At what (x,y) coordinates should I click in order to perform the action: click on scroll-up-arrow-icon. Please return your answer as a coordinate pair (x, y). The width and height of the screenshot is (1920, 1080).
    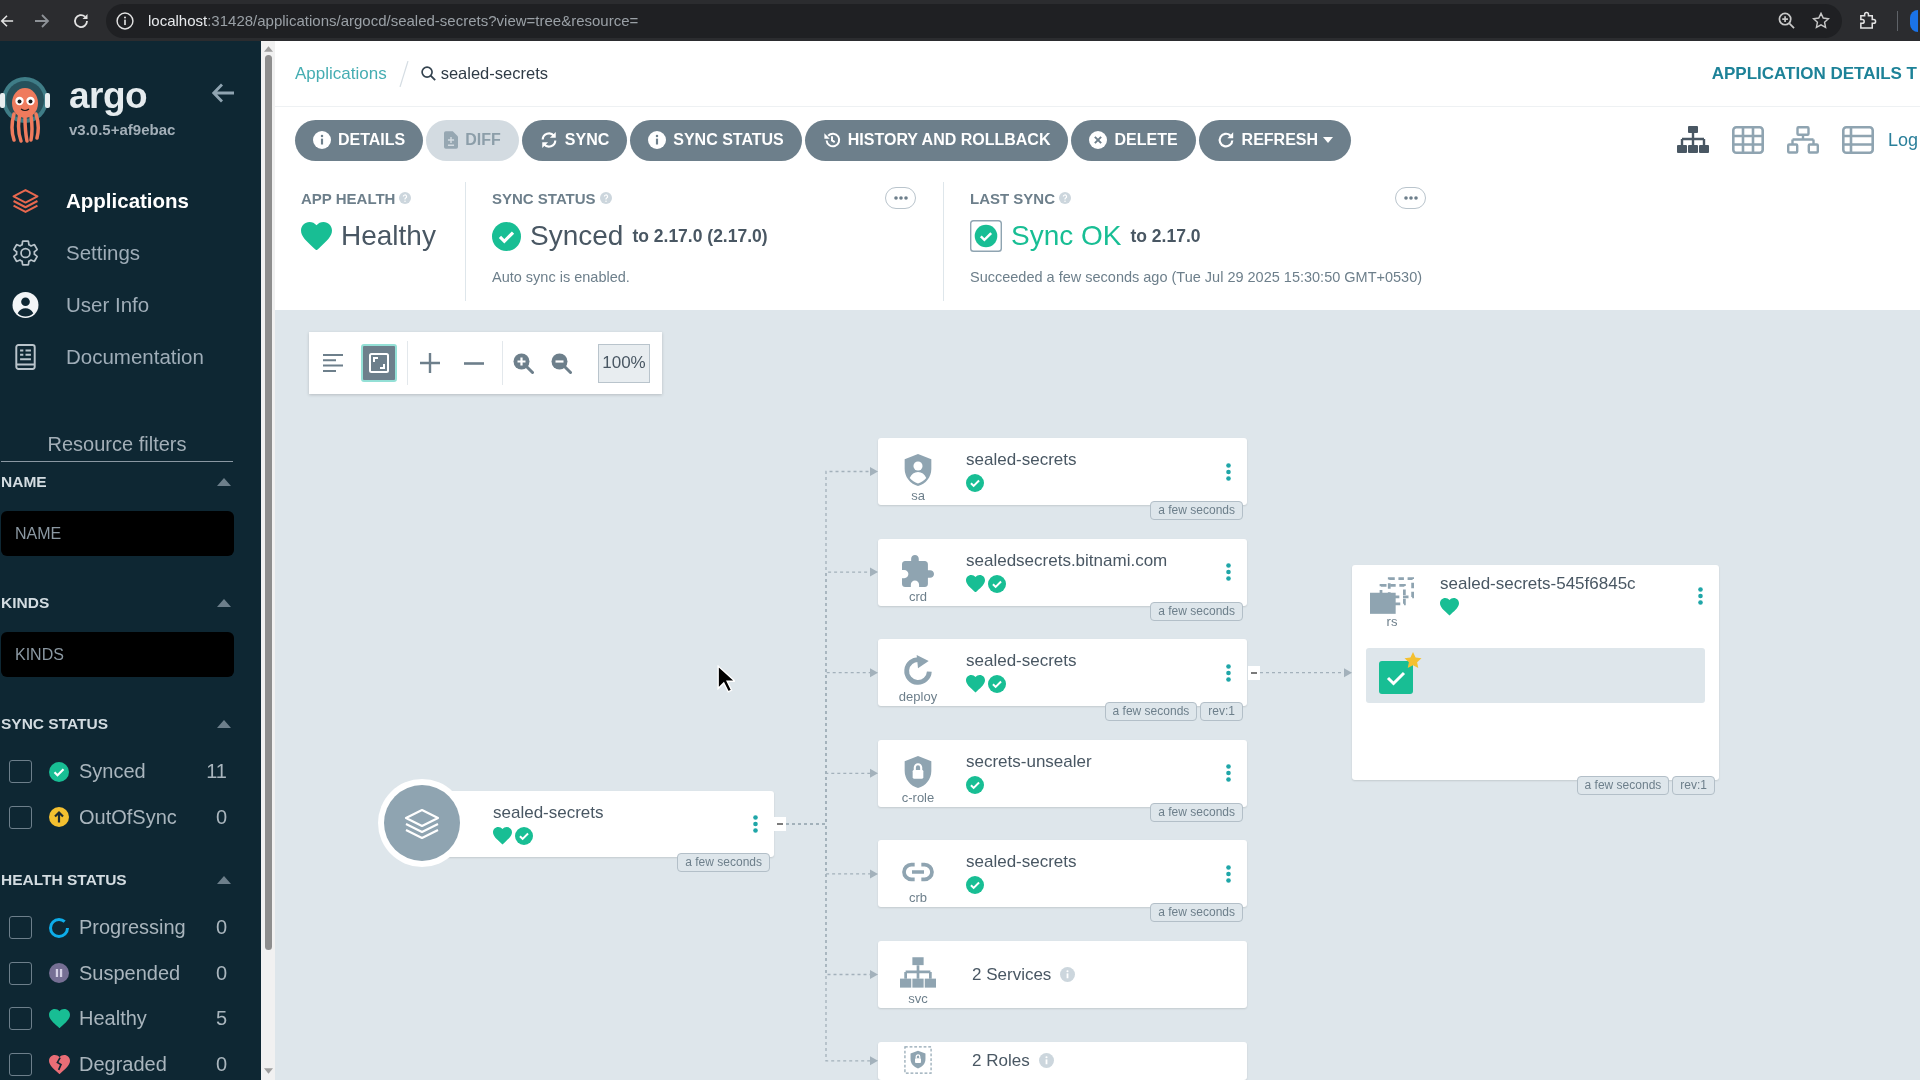
    Looking at the image, I should click on (268, 49).